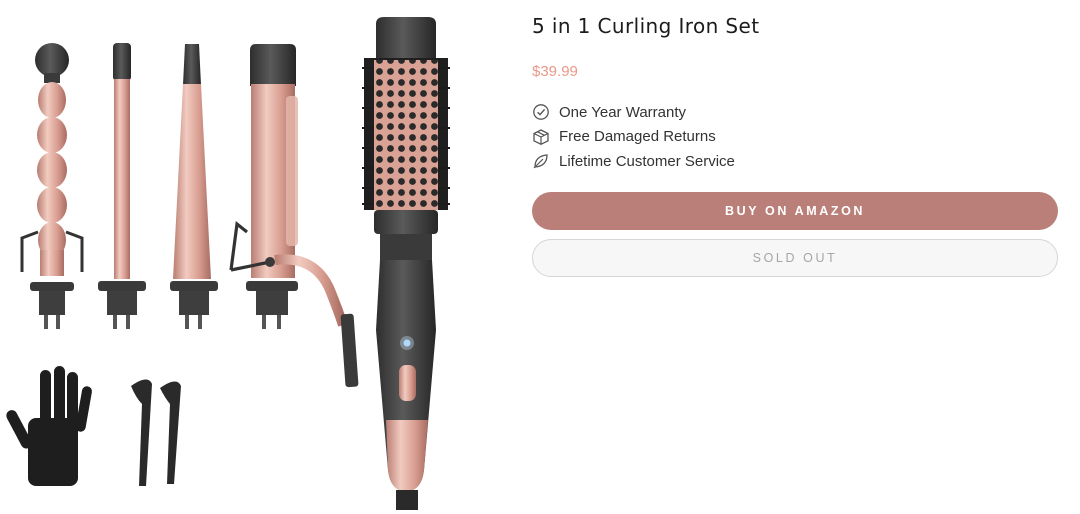 The height and width of the screenshot is (514, 1080). Describe the element at coordinates (647, 161) in the screenshot. I see `feature-label: Lifetime Customer Service` at that location.